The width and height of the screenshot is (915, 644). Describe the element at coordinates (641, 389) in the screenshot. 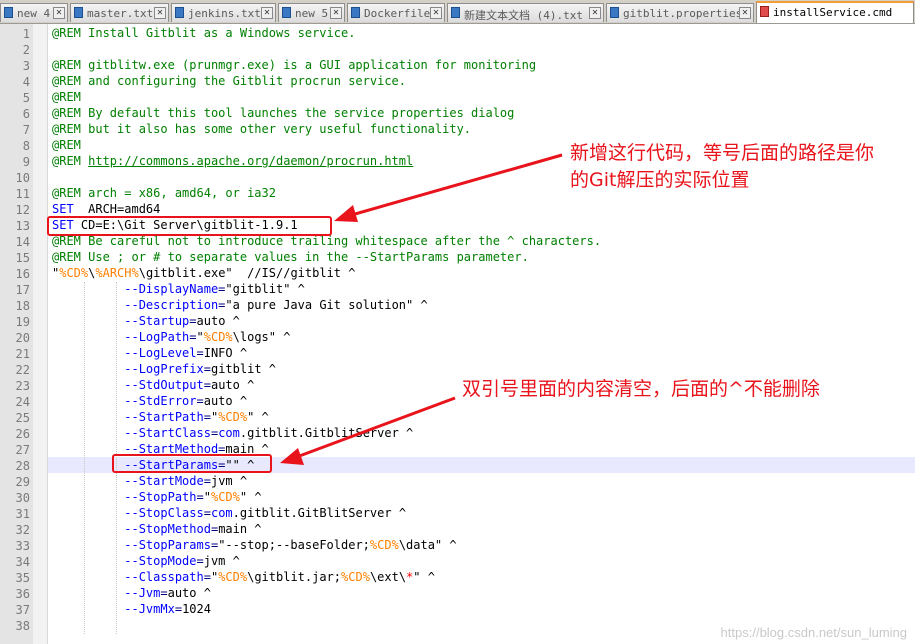

I see `annotation-note-2: 双引号里面的内容清空，后面的^不能删除` at that location.